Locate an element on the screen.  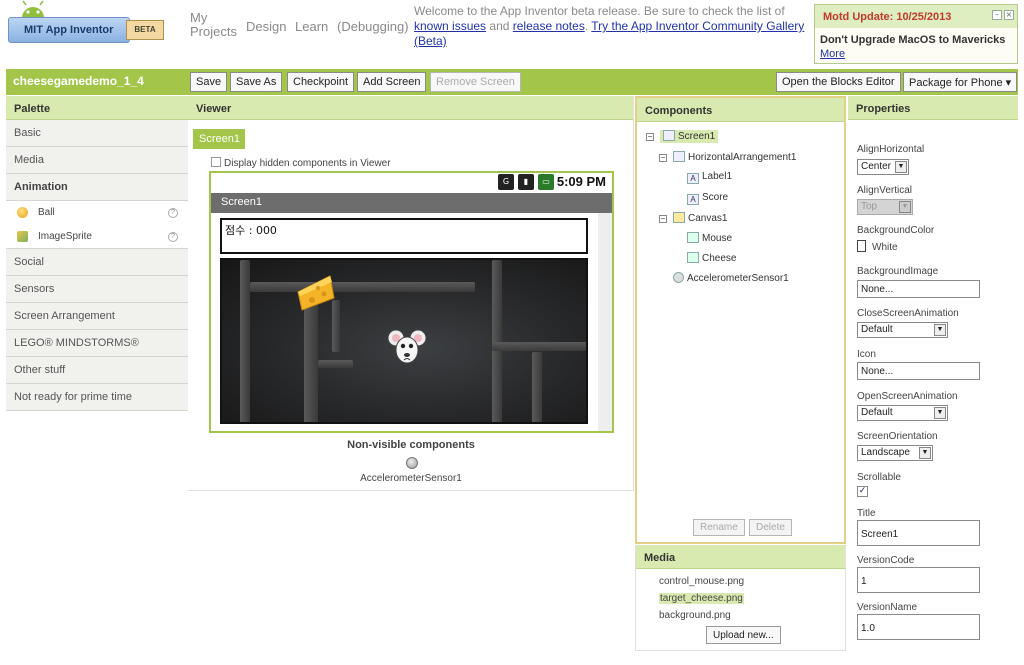
known-issues-link: known issues is located at coordinates (450, 26).